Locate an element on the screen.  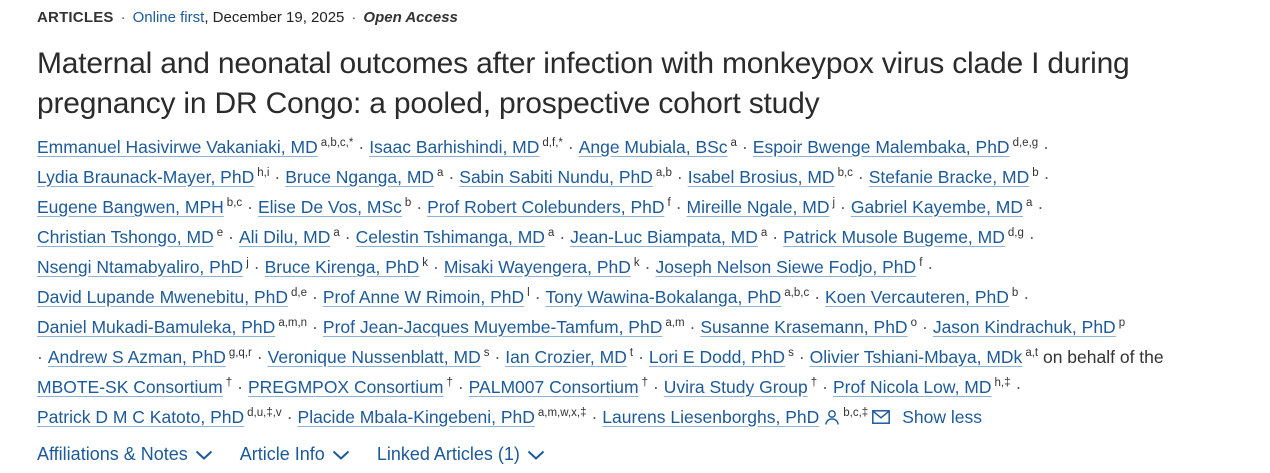
author: Ange Mubiala, BSc a is located at coordinates (658, 147).